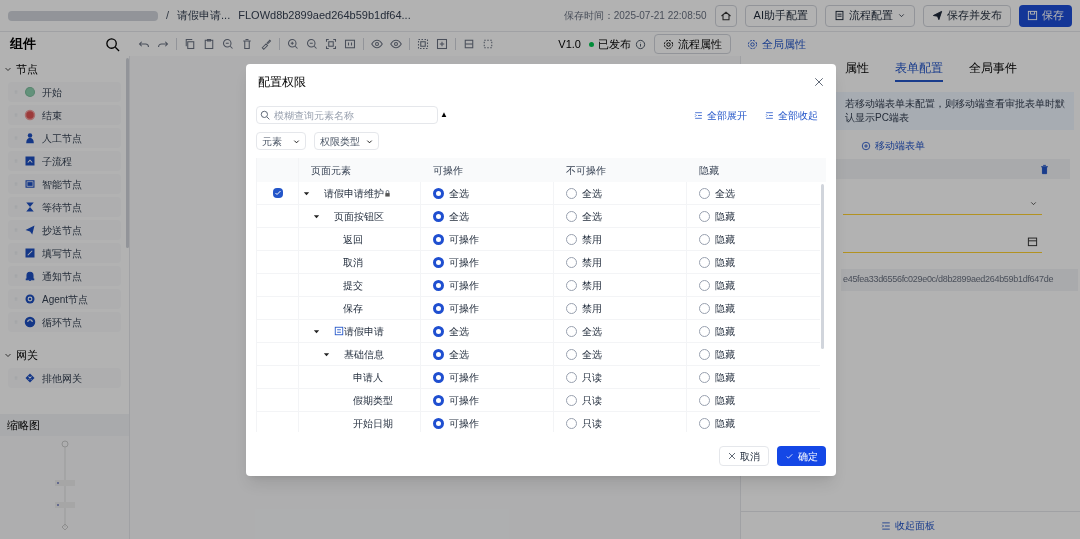  What do you see at coordinates (347, 115) in the screenshot?
I see `search-field: 模糊查询元素名称` at bounding box center [347, 115].